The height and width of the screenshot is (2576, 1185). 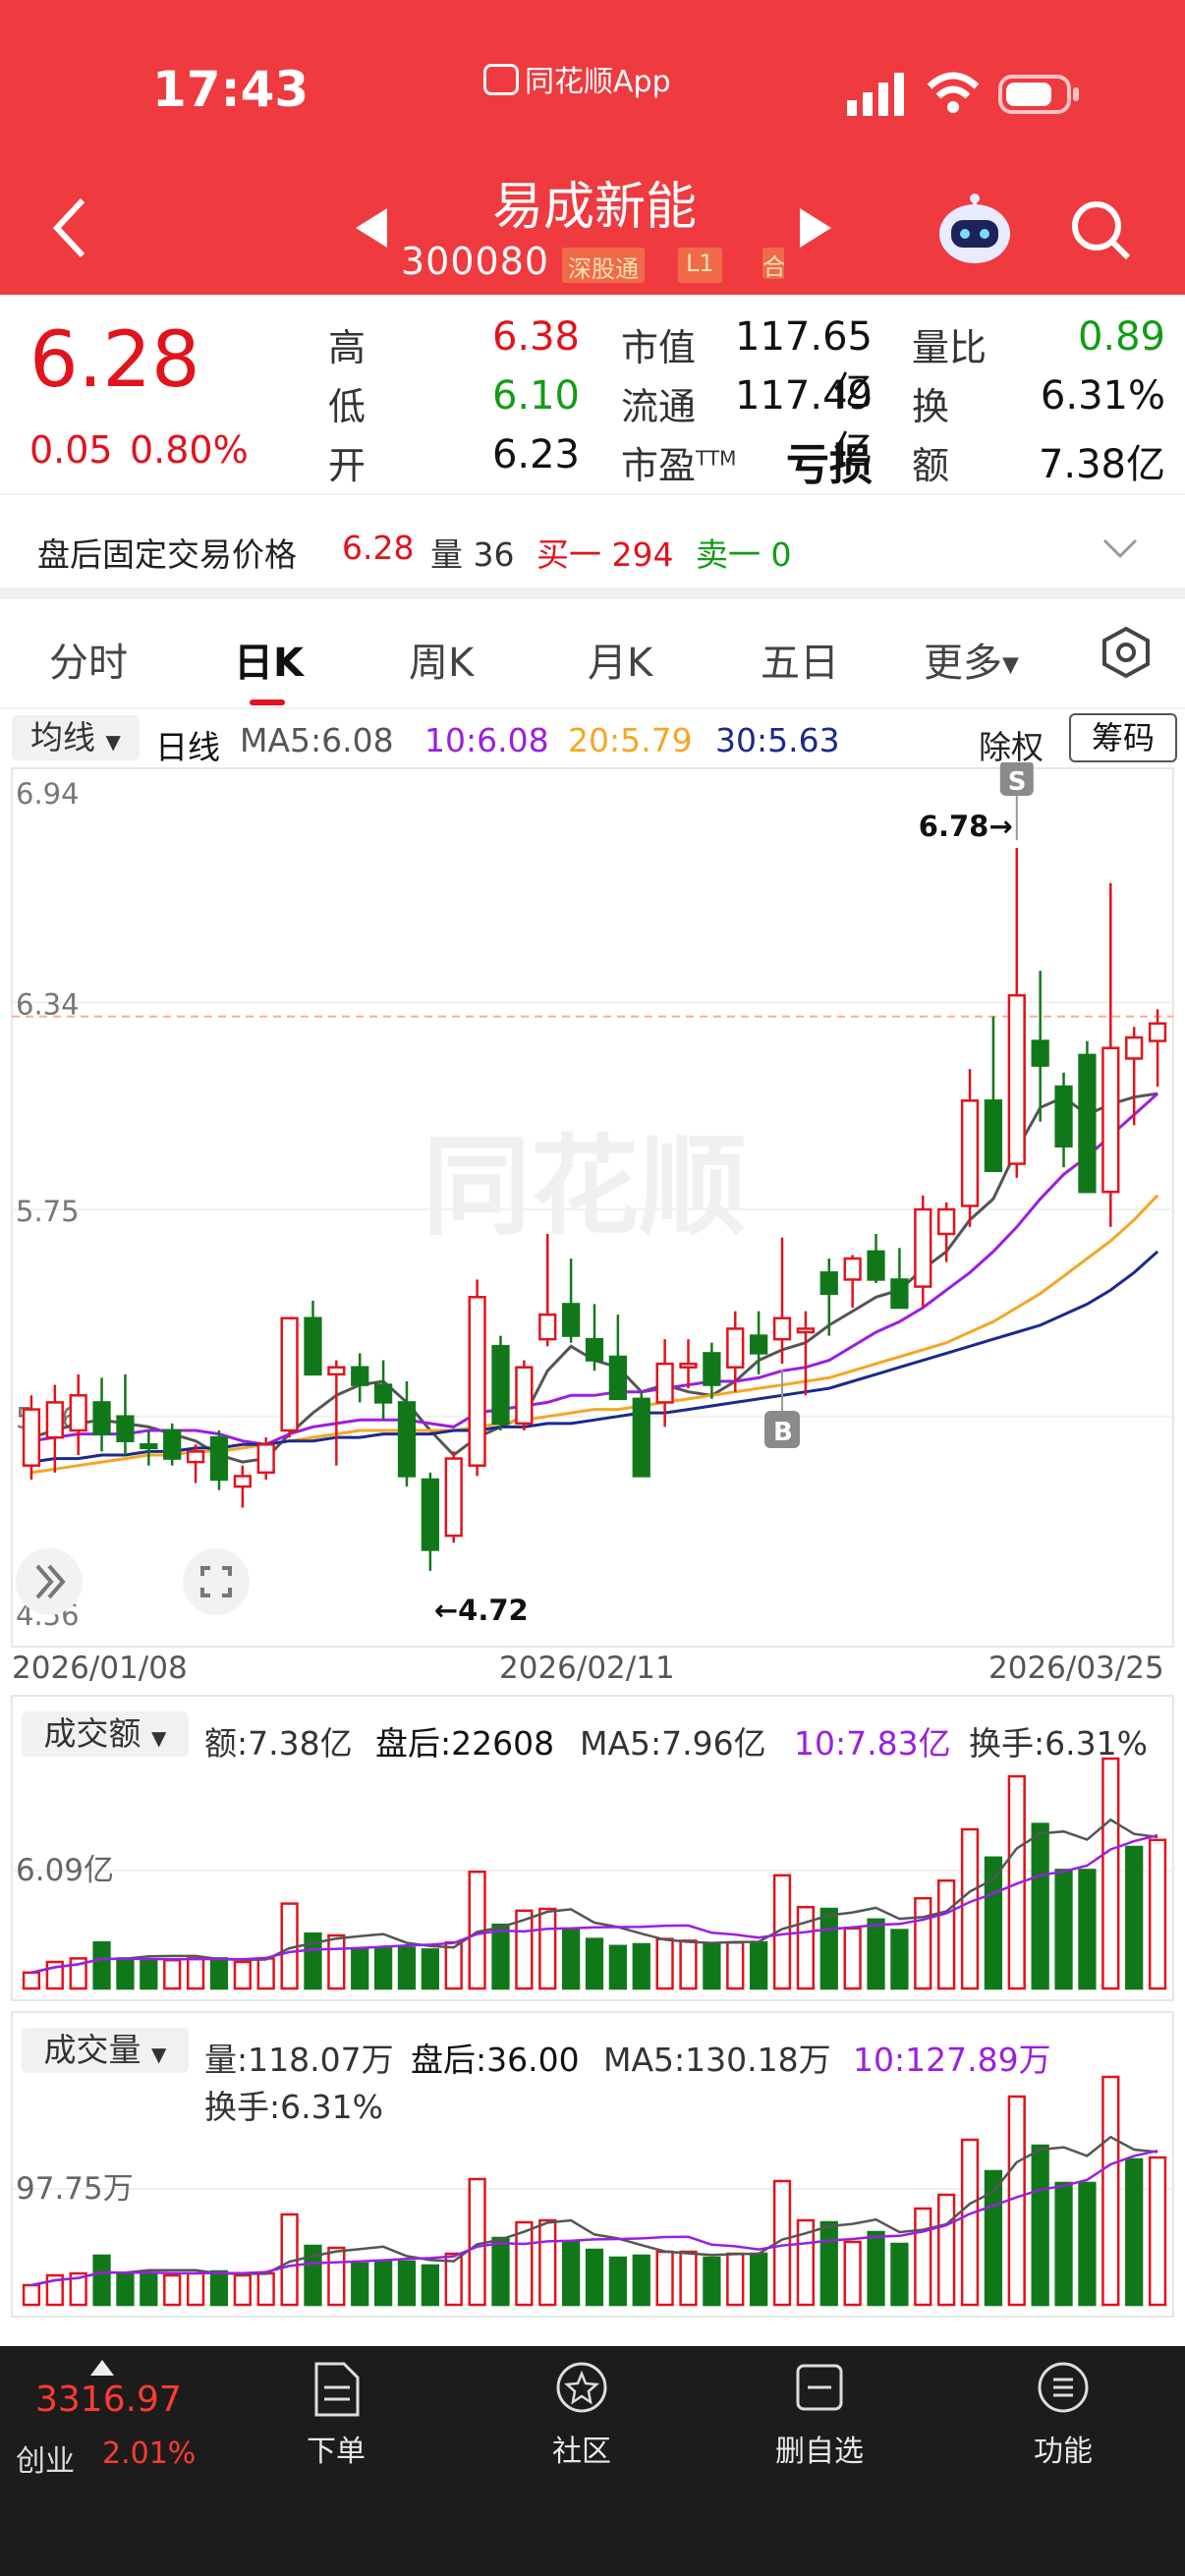 I want to click on tab-more: 更多▼, so click(x=972, y=659).